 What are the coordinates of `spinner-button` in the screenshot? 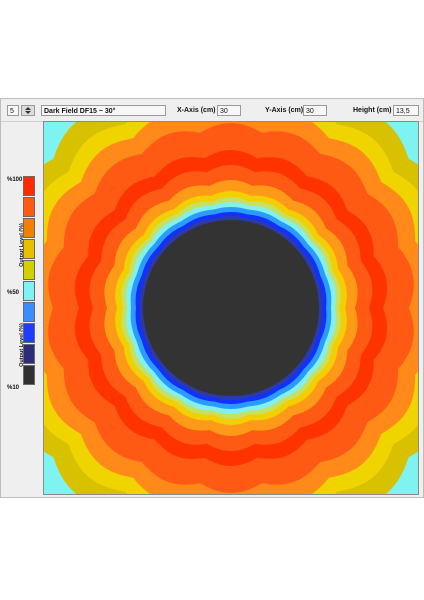 It's located at (28, 110).